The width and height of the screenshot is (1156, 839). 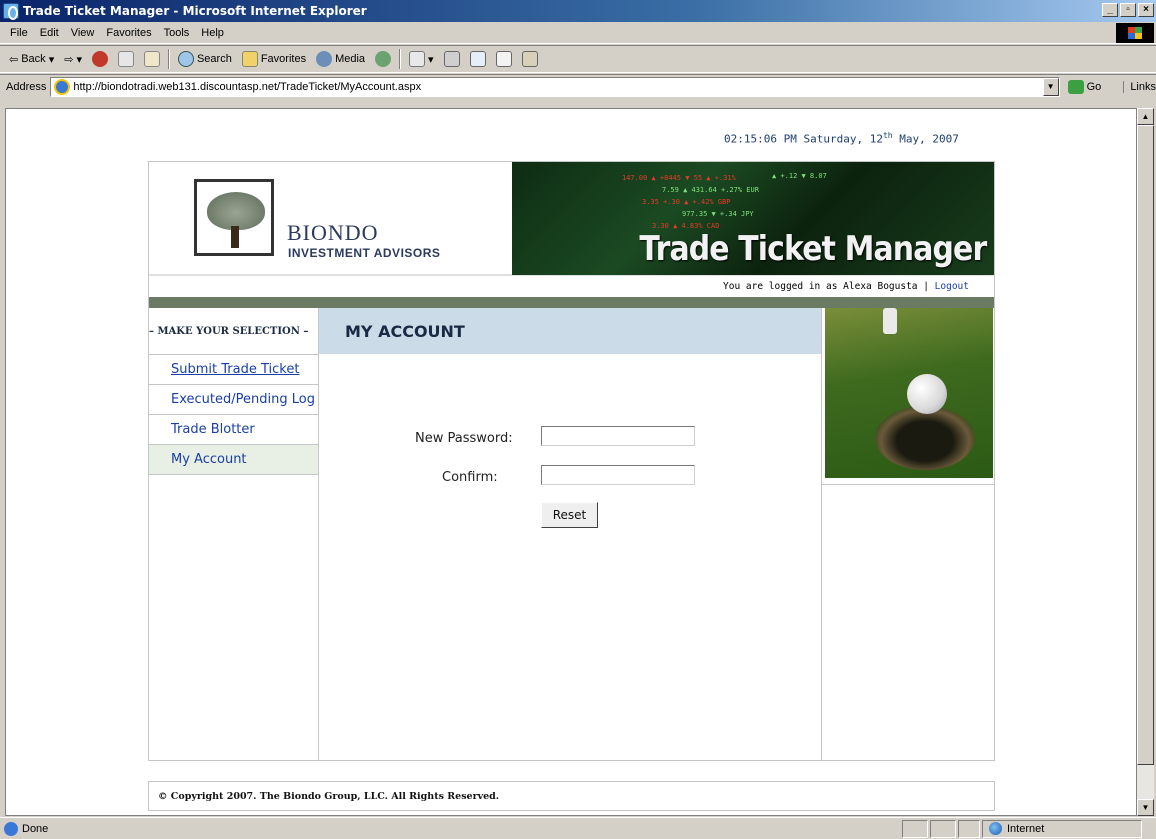 What do you see at coordinates (1135, 33) in the screenshot?
I see `windows-flag-icon` at bounding box center [1135, 33].